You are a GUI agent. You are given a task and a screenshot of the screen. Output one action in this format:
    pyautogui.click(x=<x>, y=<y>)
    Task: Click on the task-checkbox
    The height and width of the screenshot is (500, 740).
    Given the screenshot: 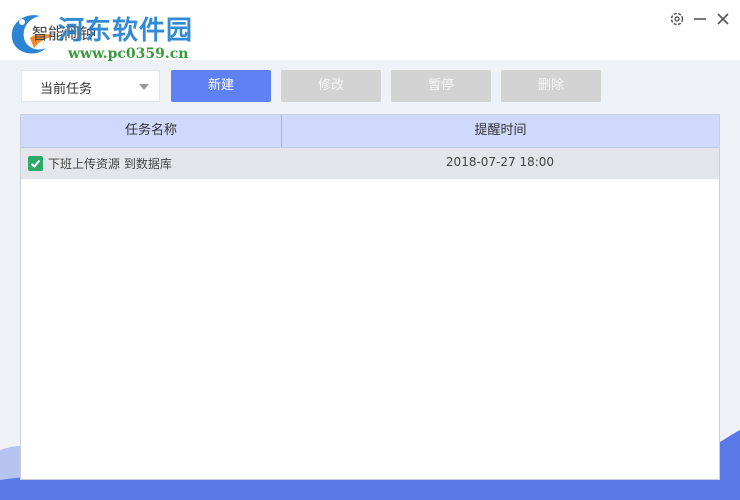 What is the action you would take?
    pyautogui.click(x=35, y=163)
    